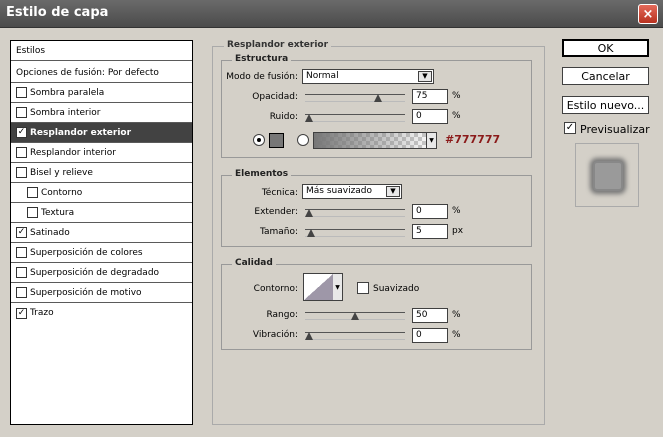 This screenshot has height=437, width=663. I want to click on noise-label: Ruido:, so click(283, 117).